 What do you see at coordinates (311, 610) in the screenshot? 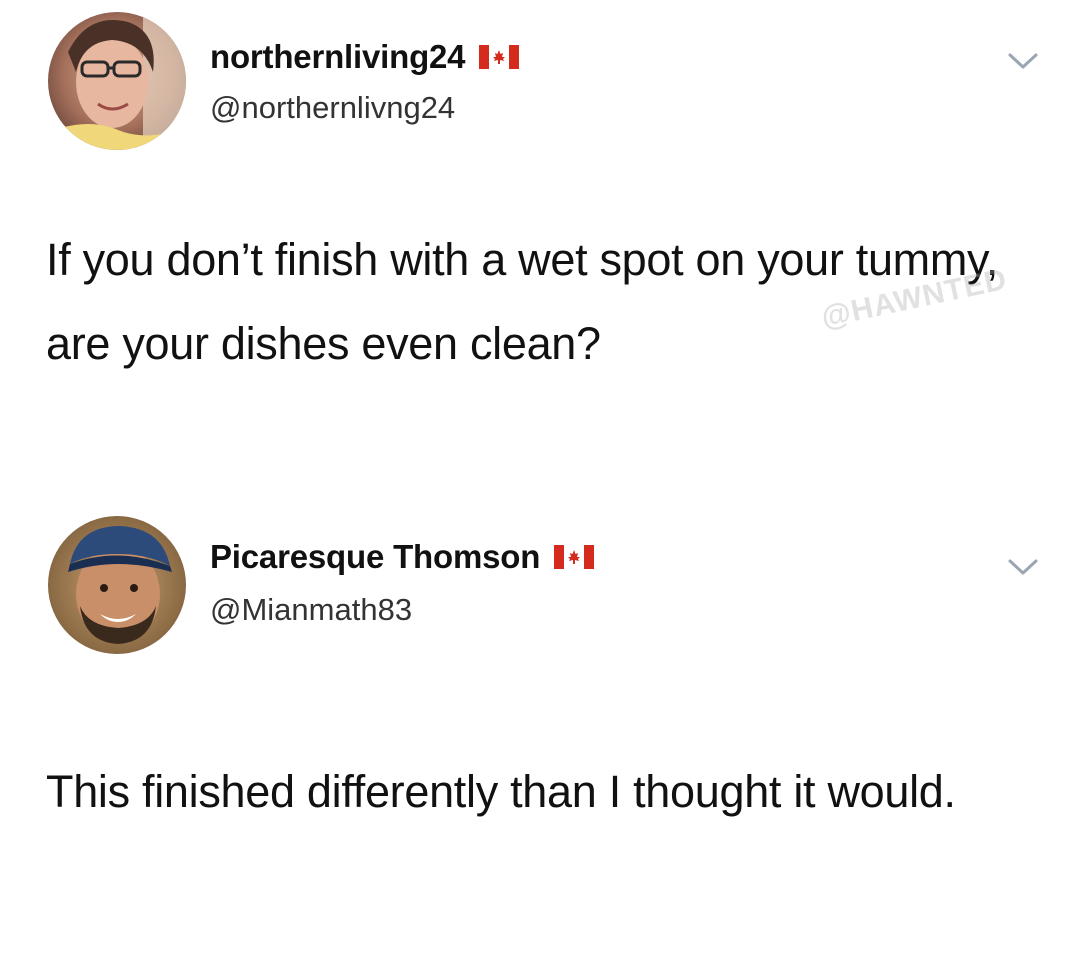
I see `user-handle: @Mianmath83` at bounding box center [311, 610].